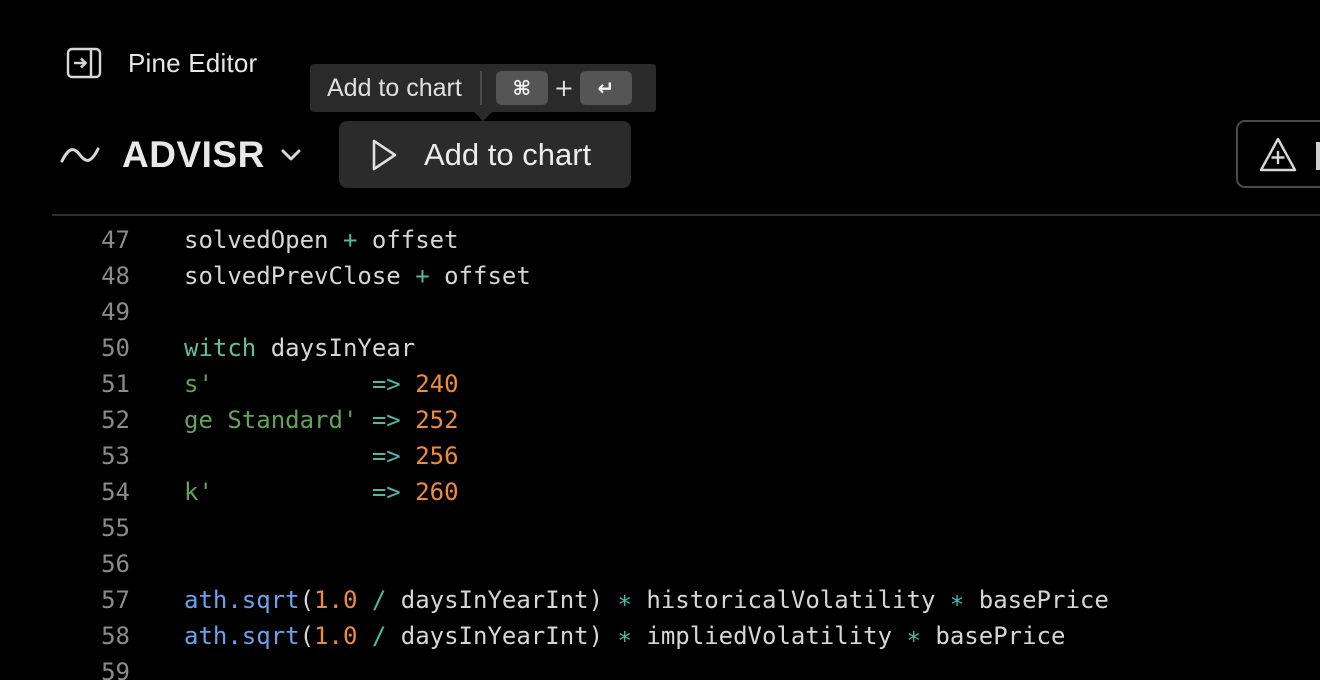  I want to click on collapse-panel-icon, so click(84, 63).